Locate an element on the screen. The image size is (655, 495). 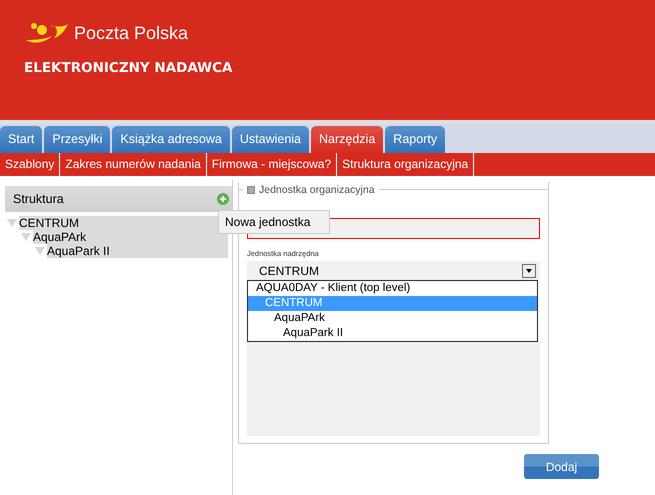
brand-name: Poczta Polska is located at coordinates (131, 33).